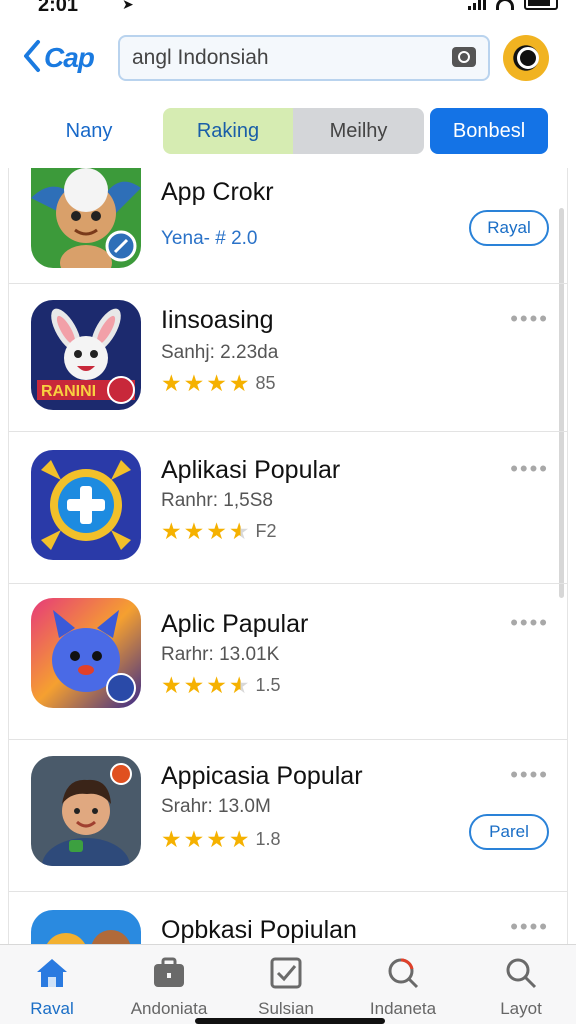 This screenshot has width=576, height=1024. Describe the element at coordinates (128, 6) in the screenshot. I see `location-arrow-icon: ➤` at that location.